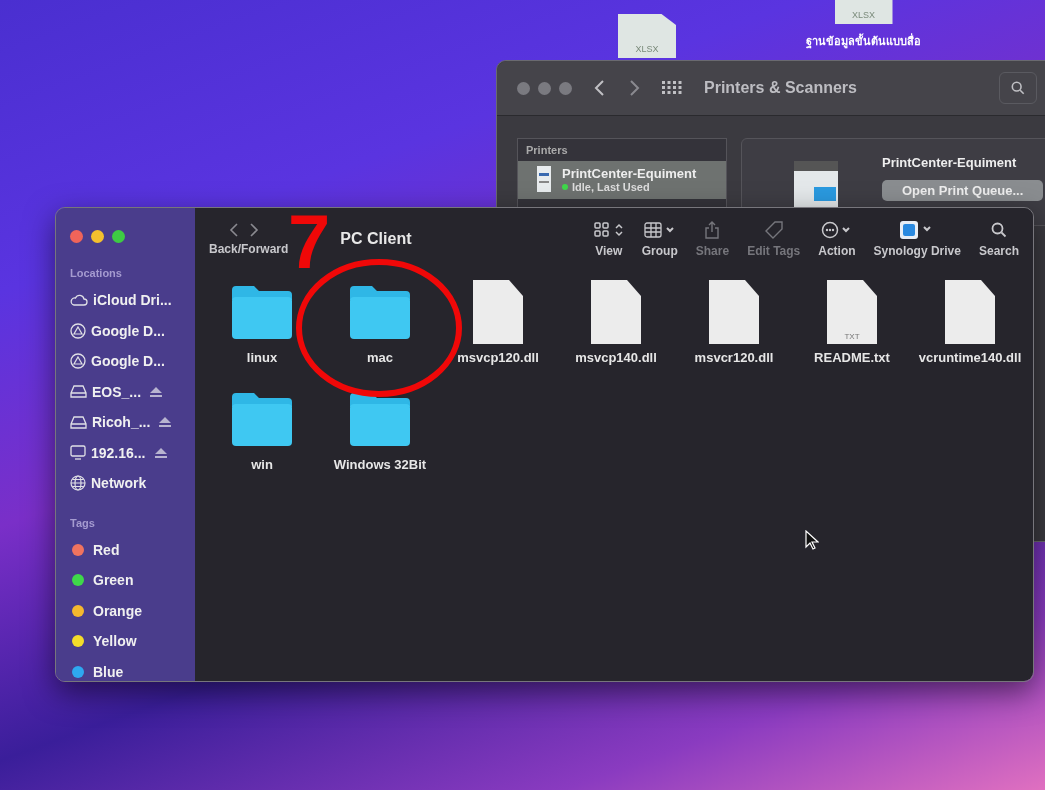  What do you see at coordinates (565, 186) in the screenshot?
I see `status-dot` at bounding box center [565, 186].